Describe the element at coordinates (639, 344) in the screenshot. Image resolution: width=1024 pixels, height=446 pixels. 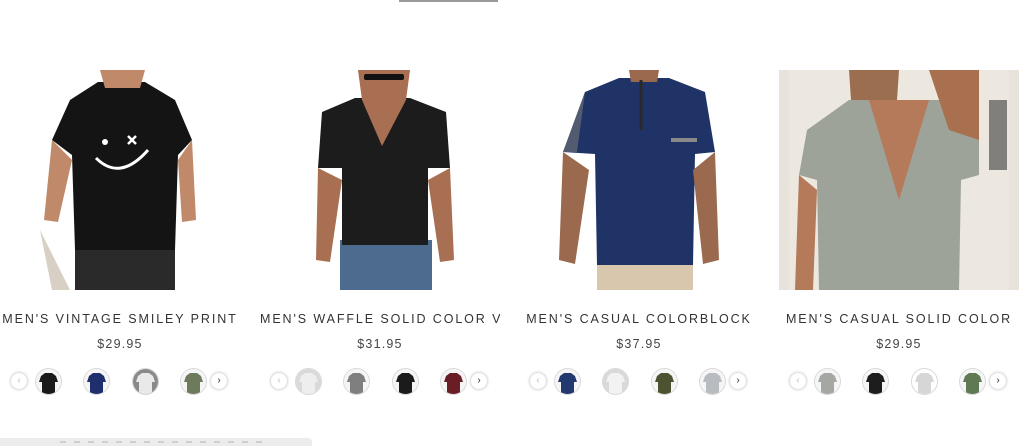
I see `product-price: $37.95` at that location.